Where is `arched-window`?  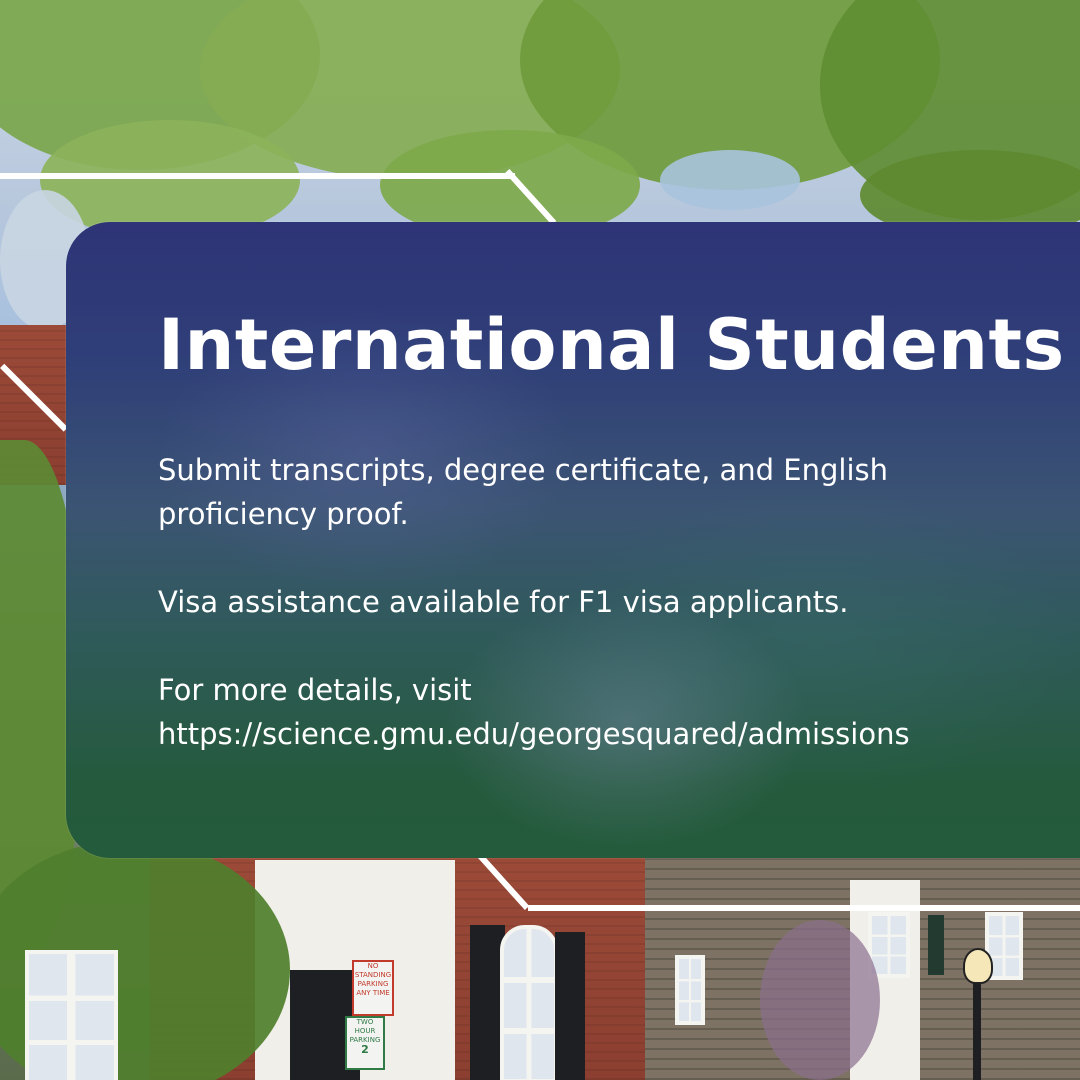
arched-window is located at coordinates (529, 1002).